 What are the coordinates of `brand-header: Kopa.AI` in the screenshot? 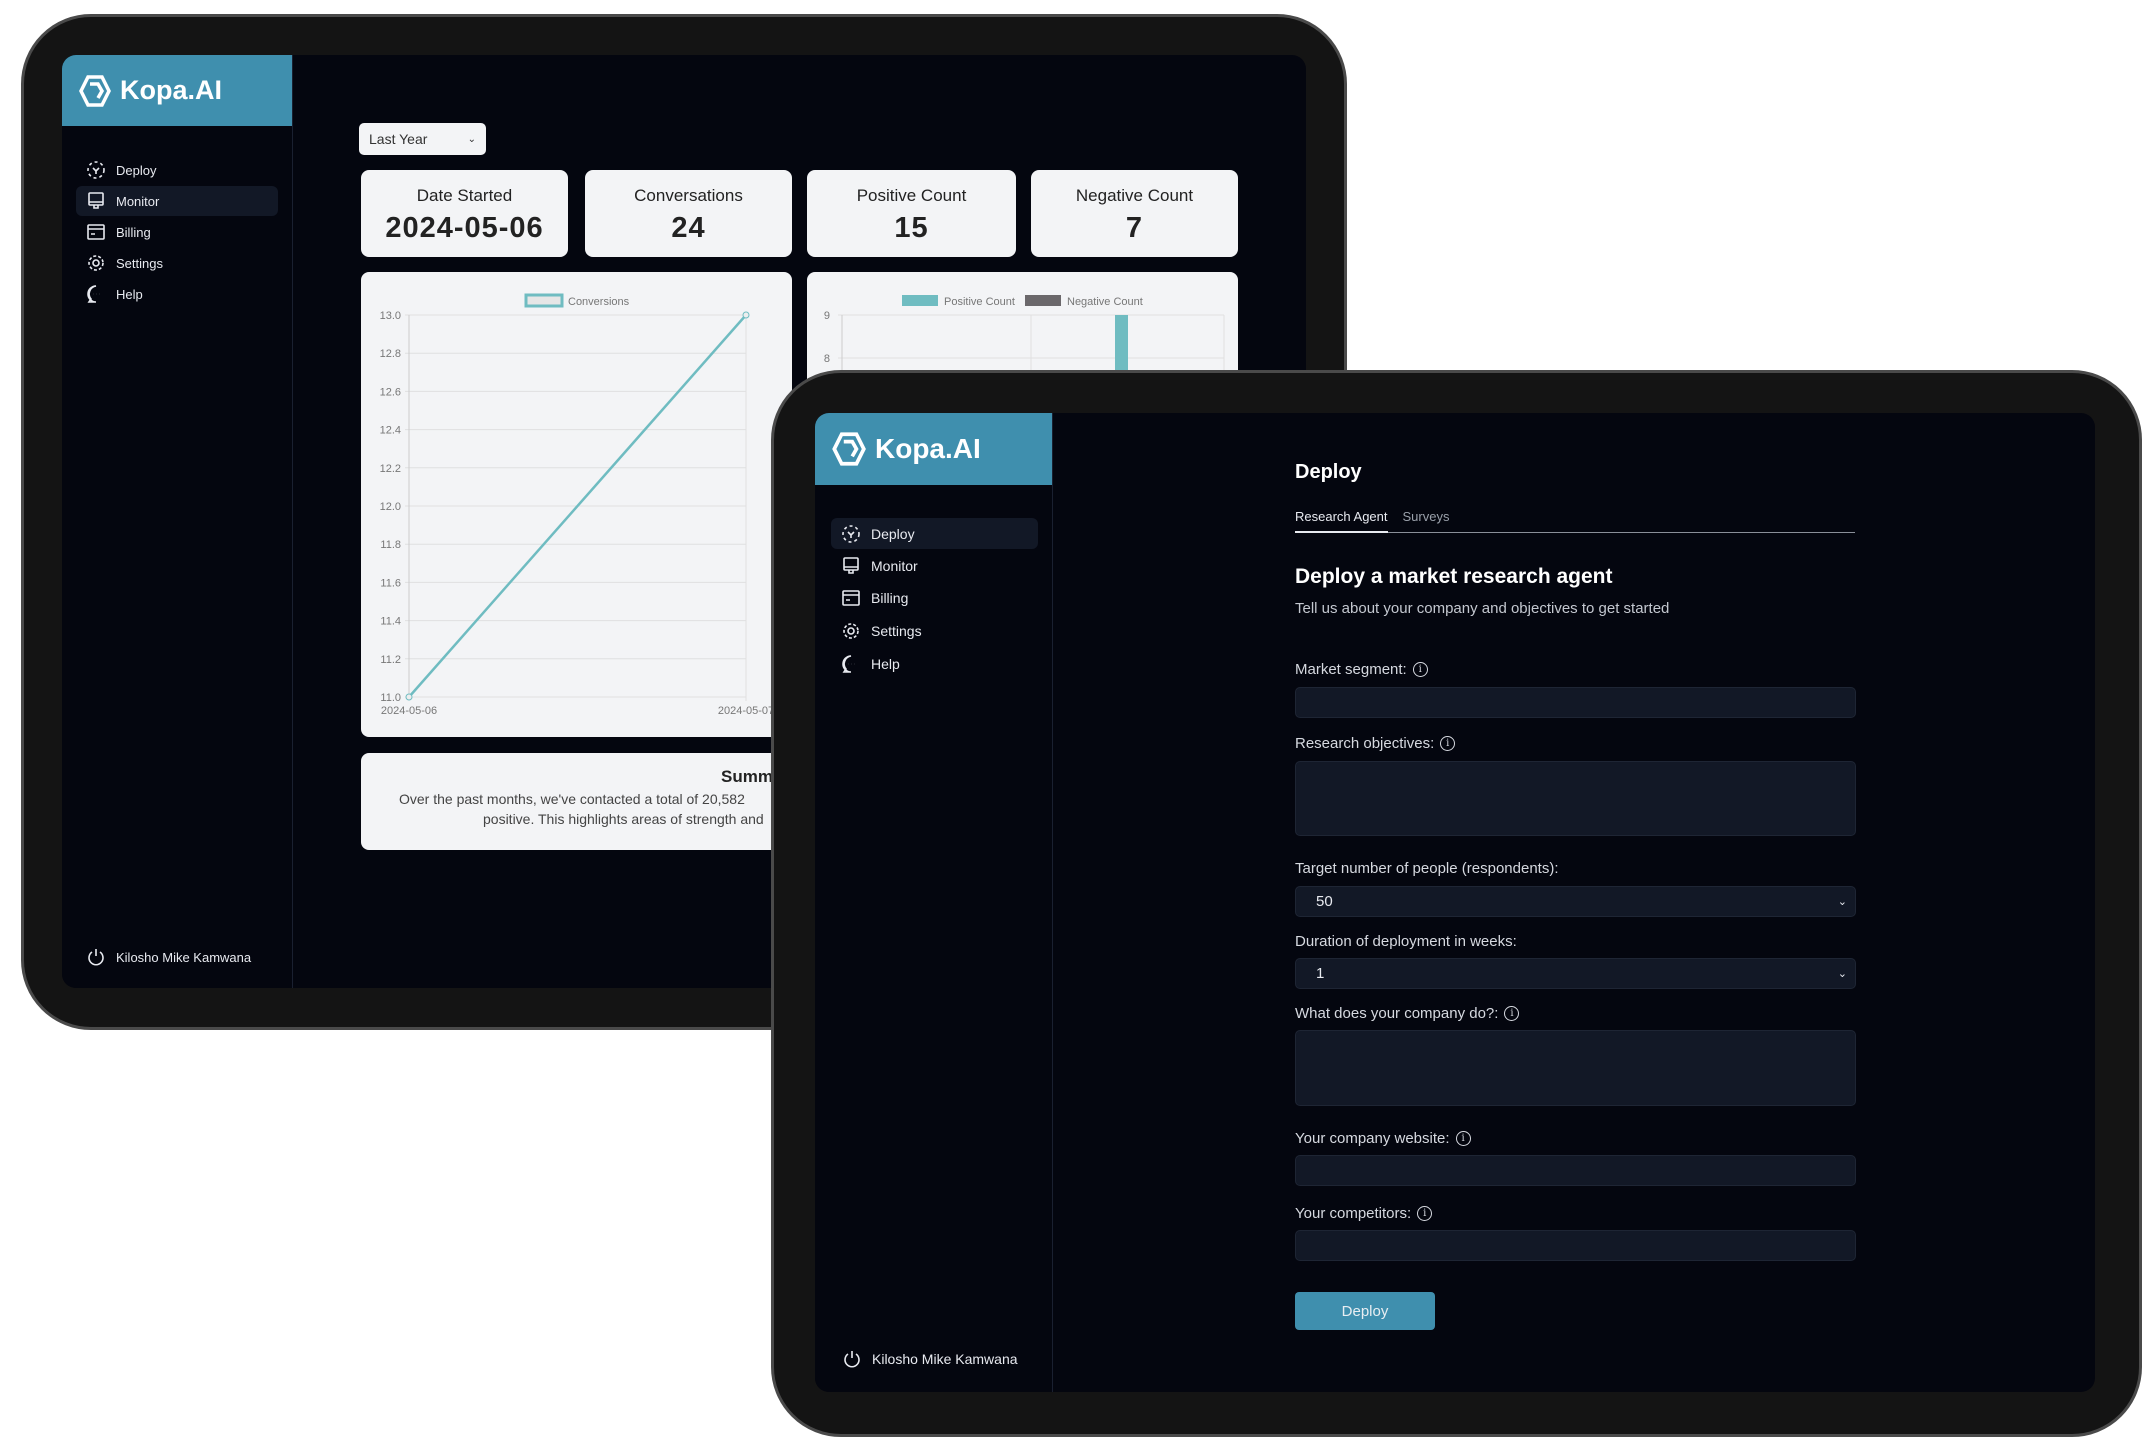 It's located at (177, 90).